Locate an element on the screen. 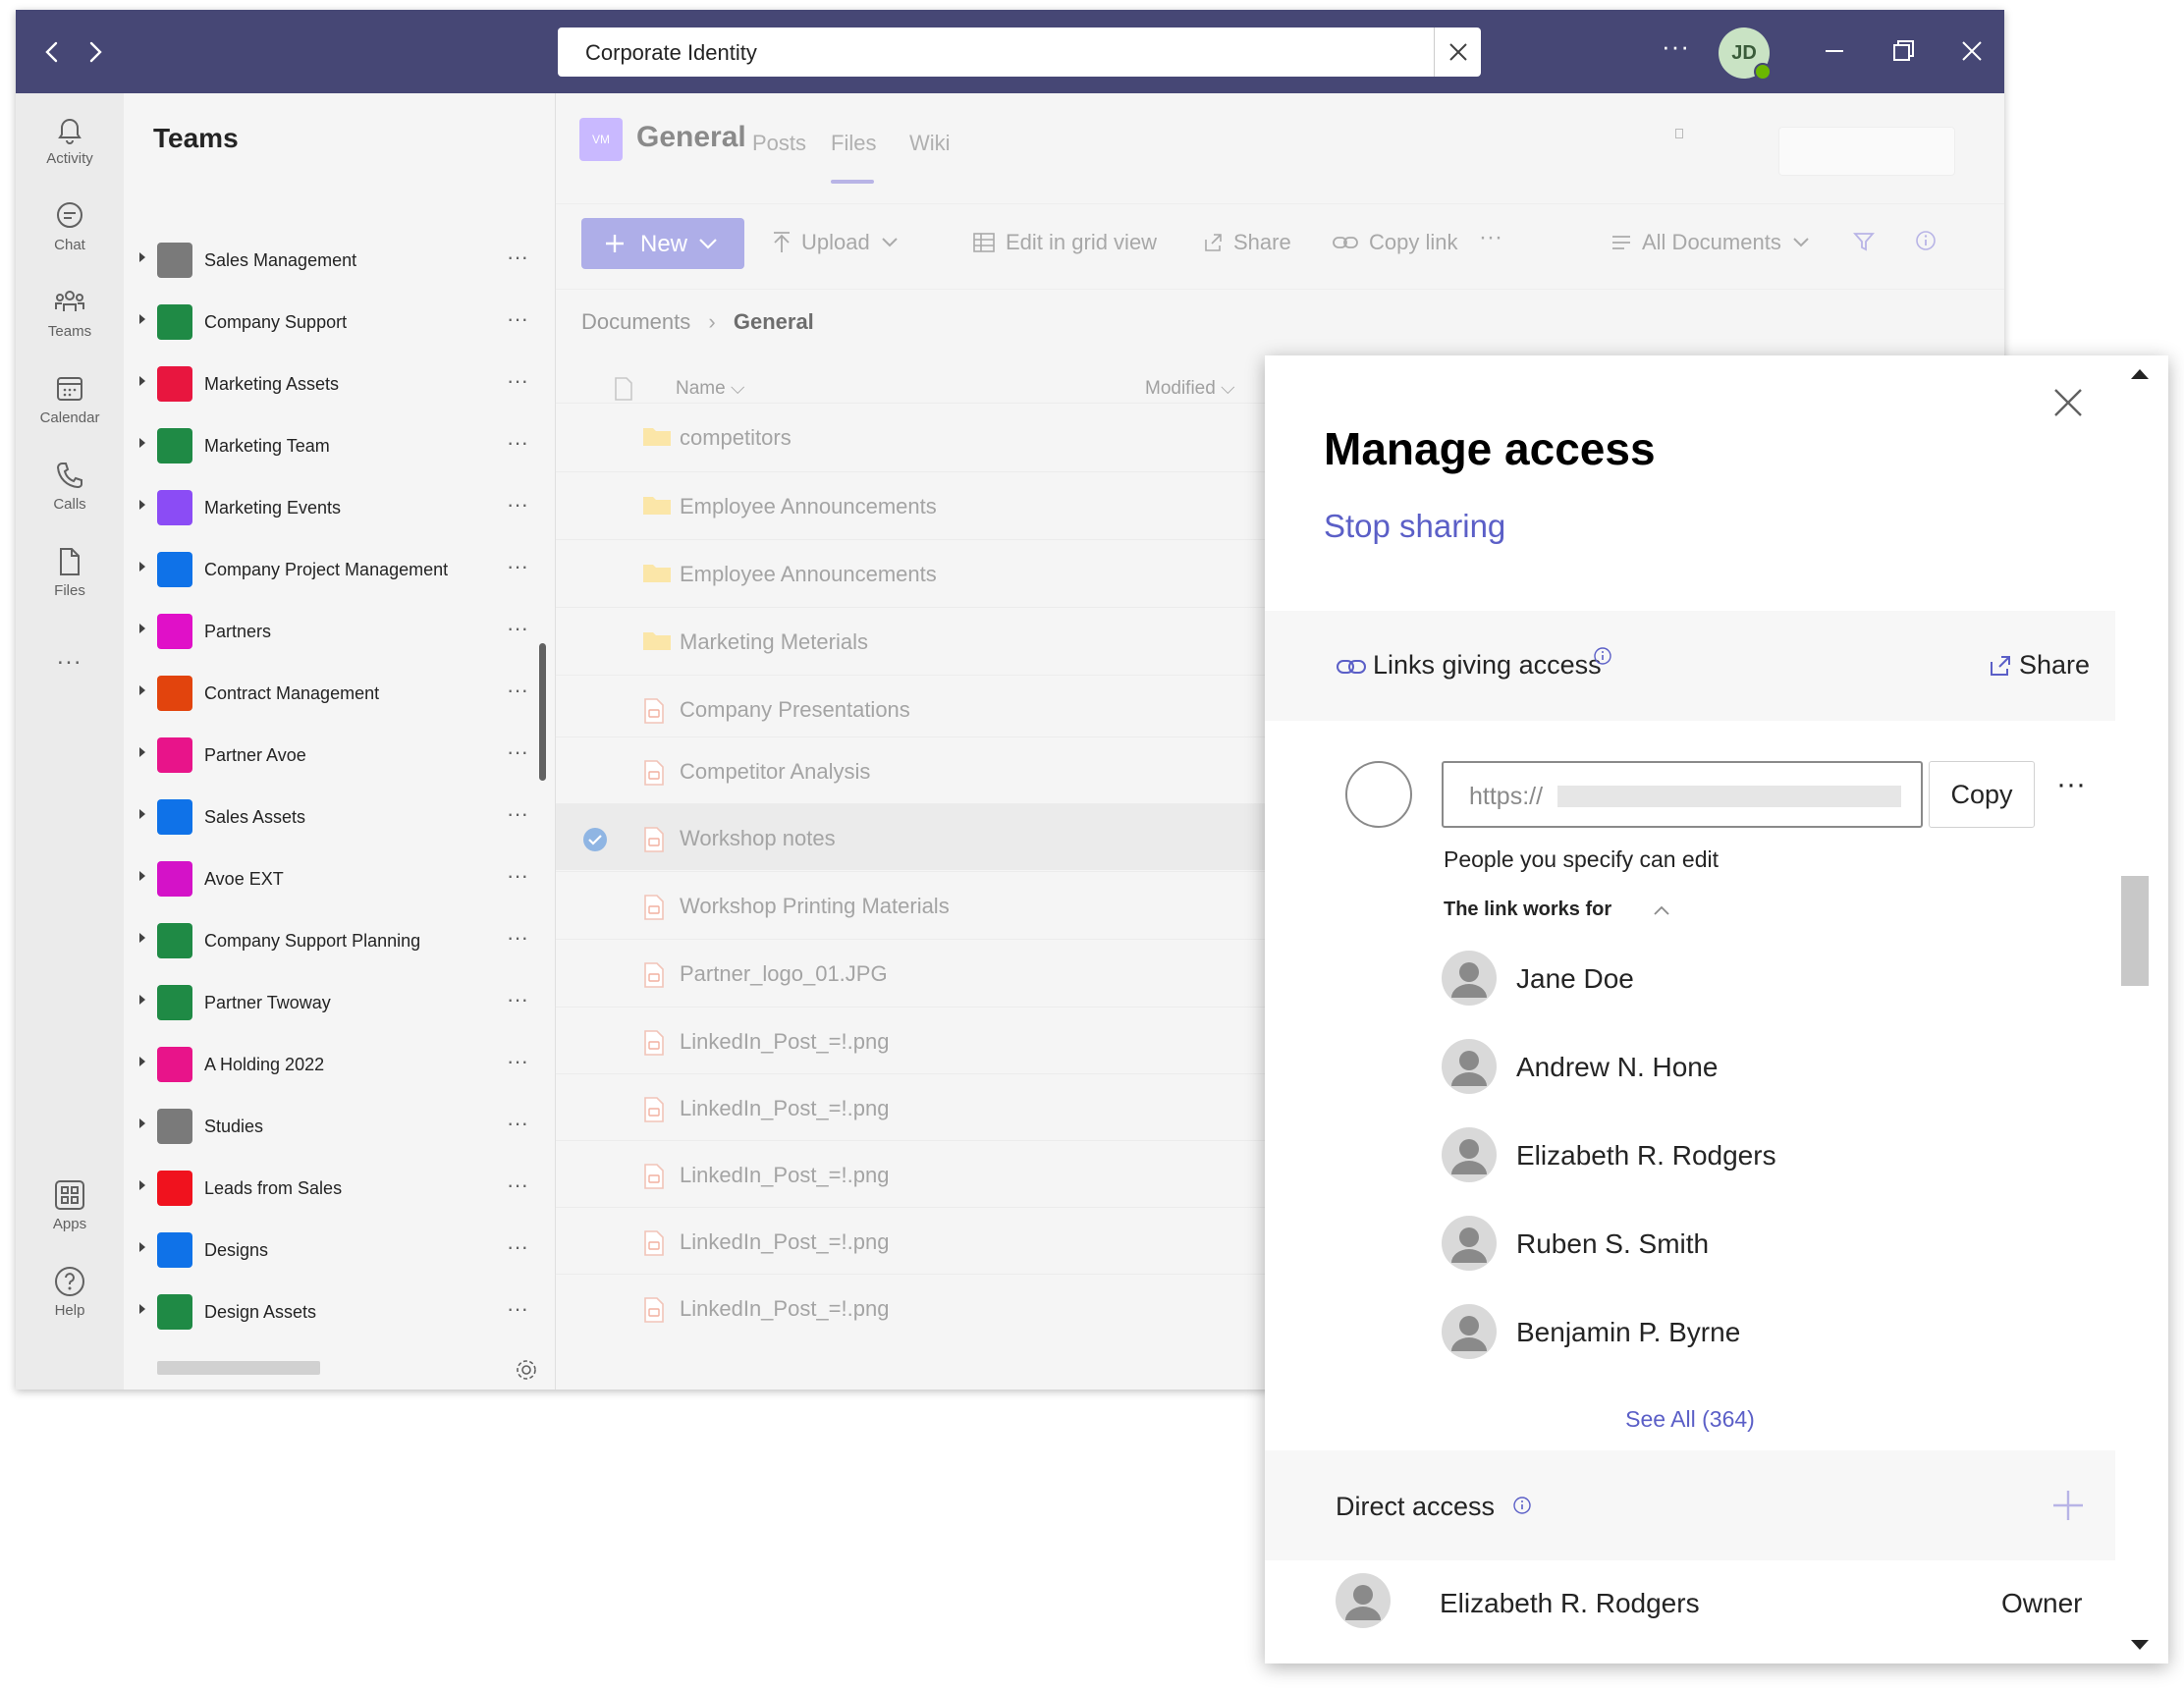 Image resolution: width=2184 pixels, height=1690 pixels. tab-files: Files is located at coordinates (853, 143).